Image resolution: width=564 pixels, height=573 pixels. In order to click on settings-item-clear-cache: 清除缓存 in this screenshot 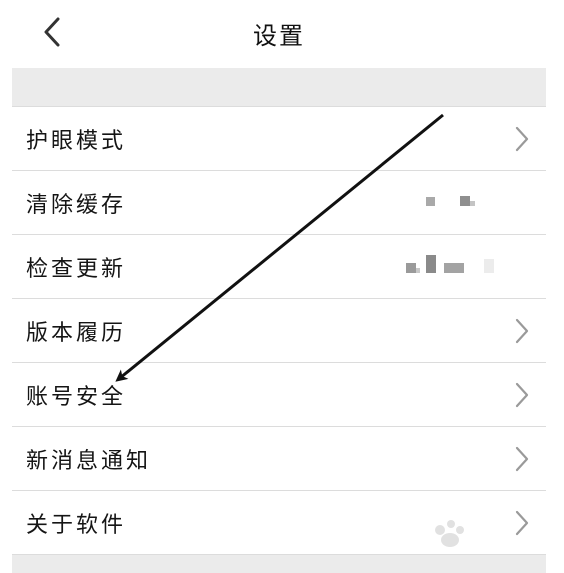, I will do `click(279, 203)`.